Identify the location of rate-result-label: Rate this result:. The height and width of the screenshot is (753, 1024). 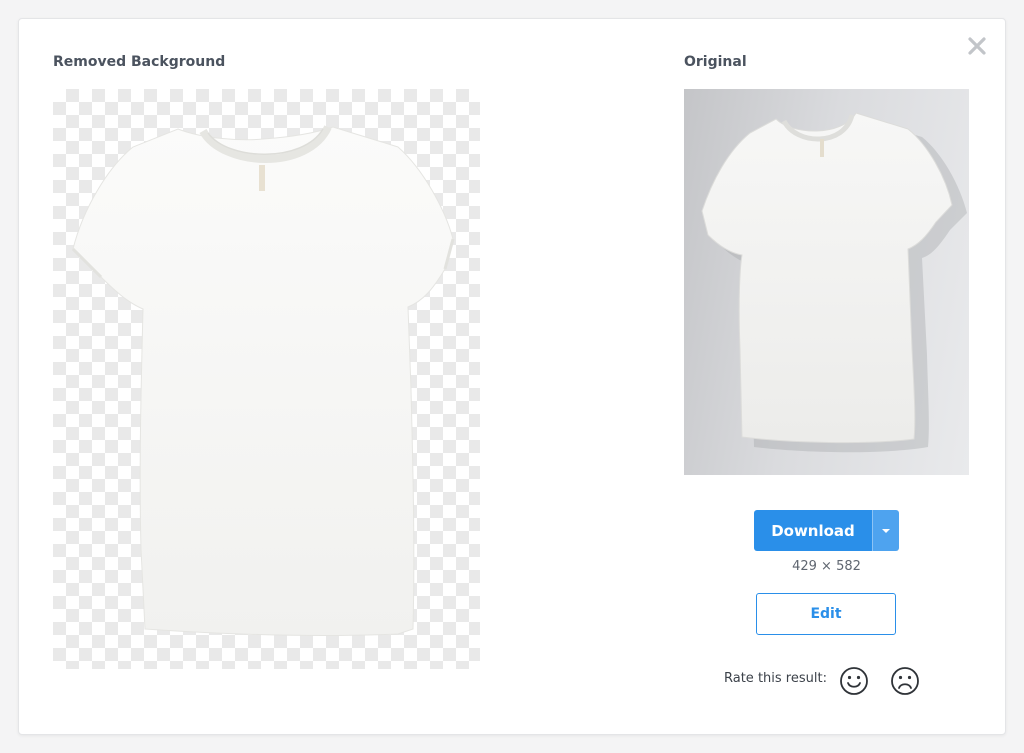
(775, 678).